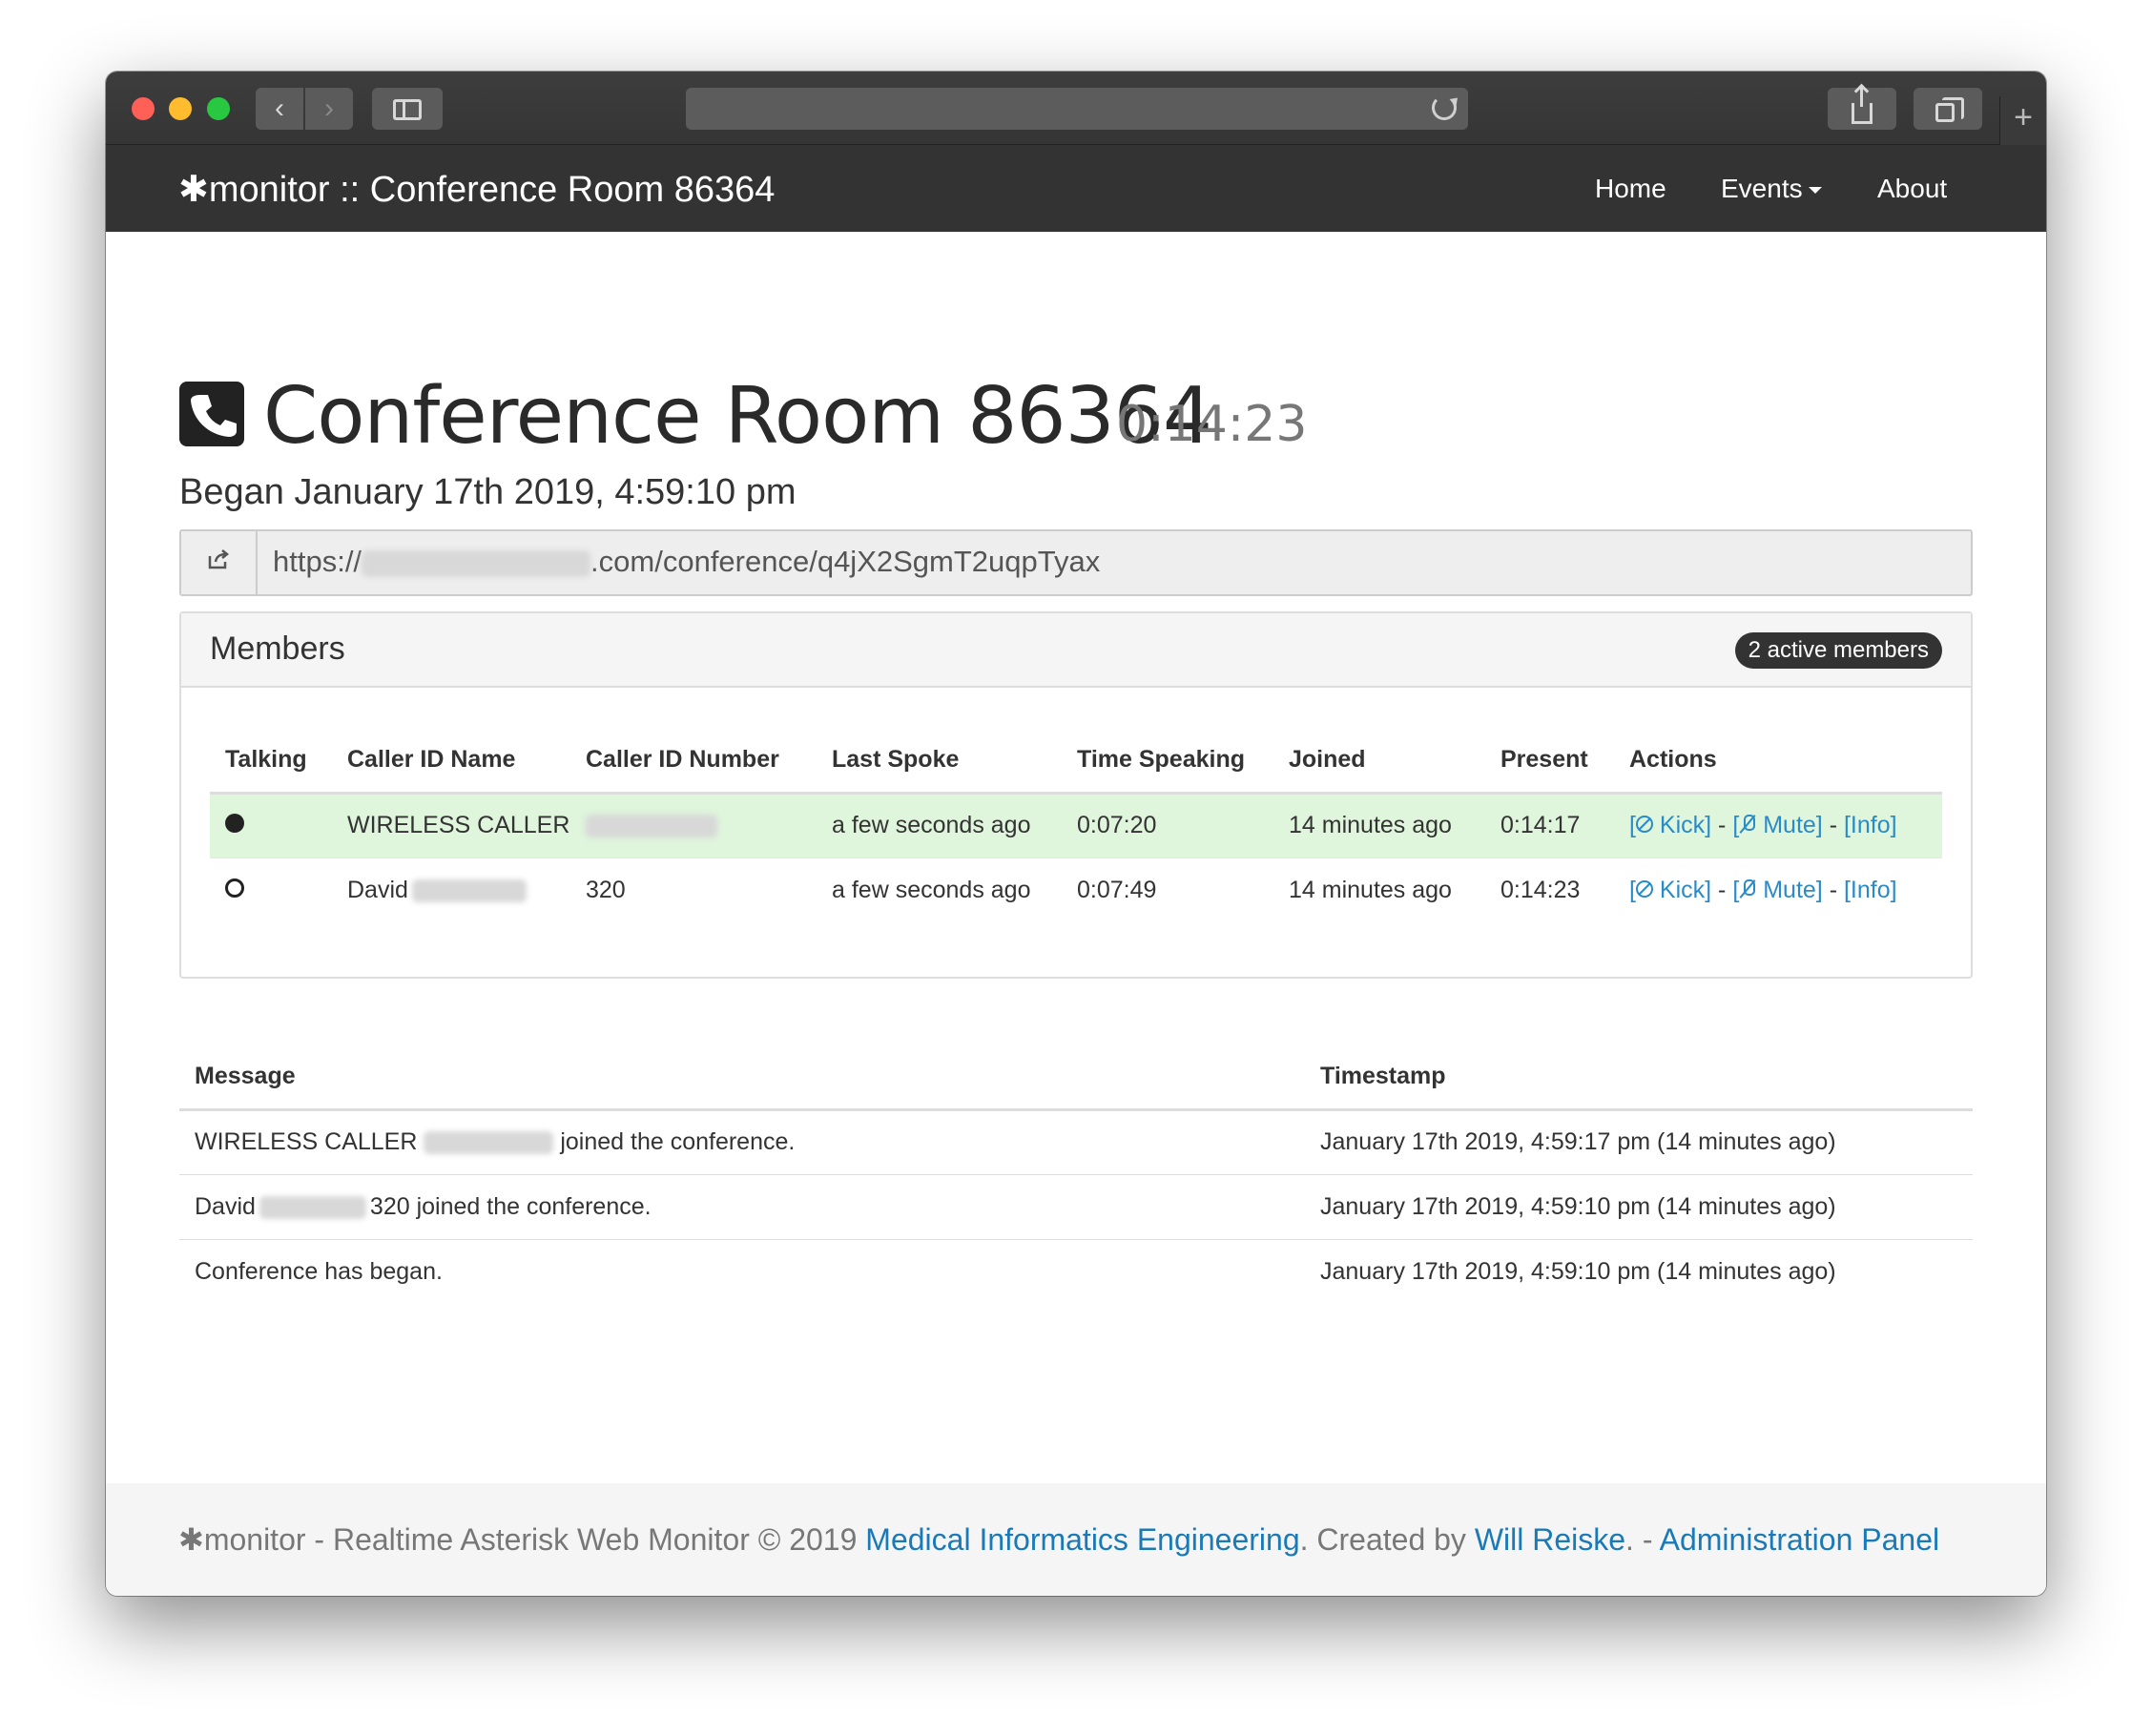 The image size is (2152, 1736). I want to click on elapsed-time: 0:14:23, so click(1212, 424).